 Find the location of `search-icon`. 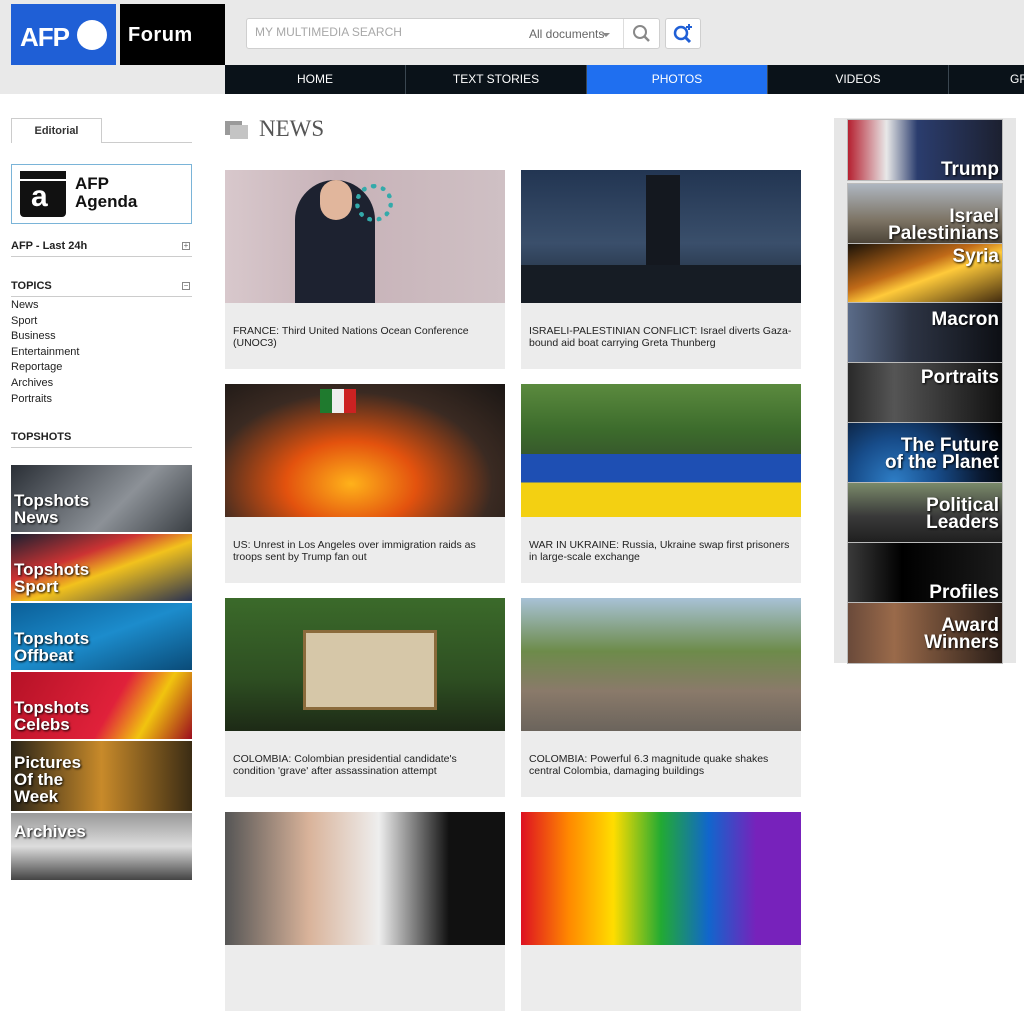

search-icon is located at coordinates (641, 33).